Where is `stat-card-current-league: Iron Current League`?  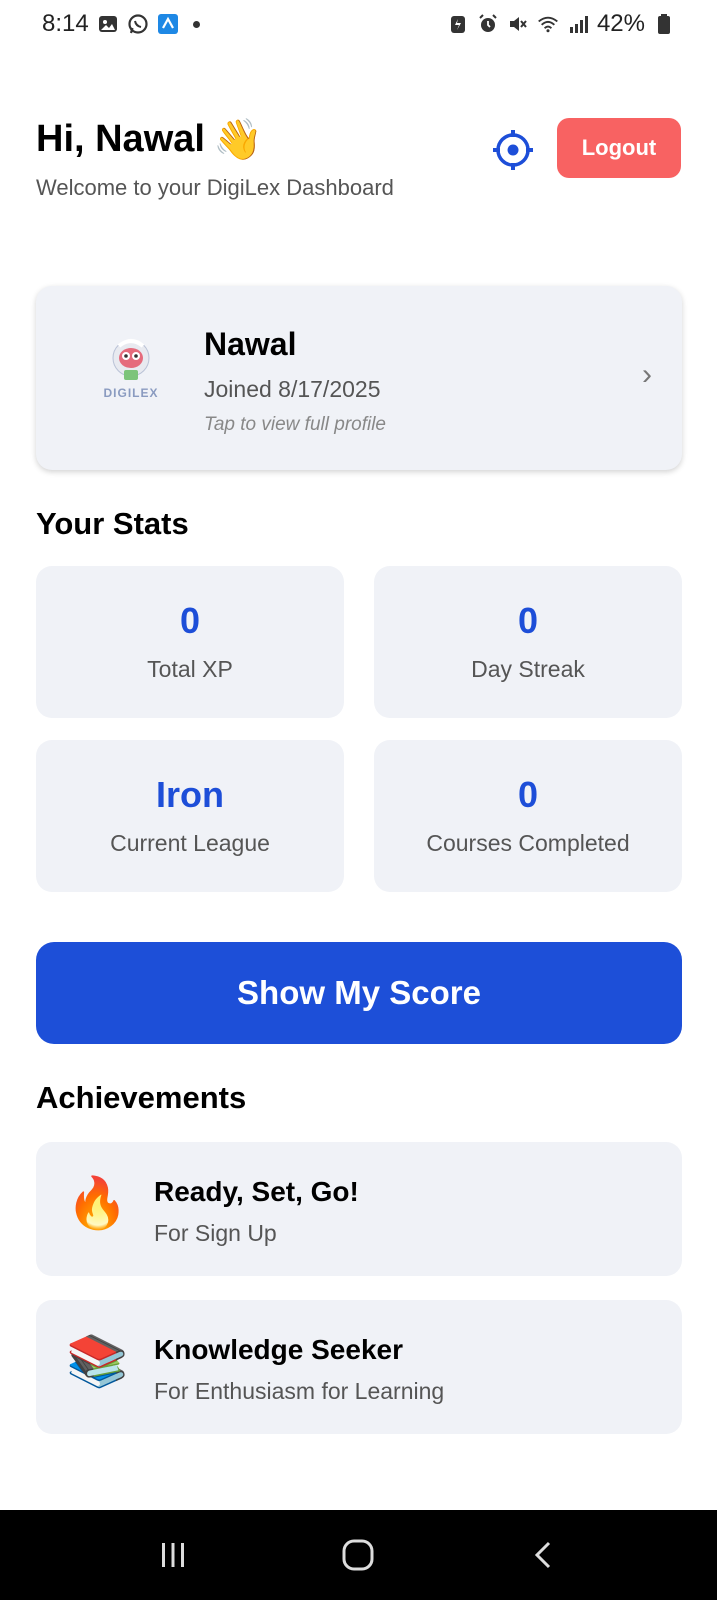
stat-card-current-league: Iron Current League is located at coordinates (190, 816).